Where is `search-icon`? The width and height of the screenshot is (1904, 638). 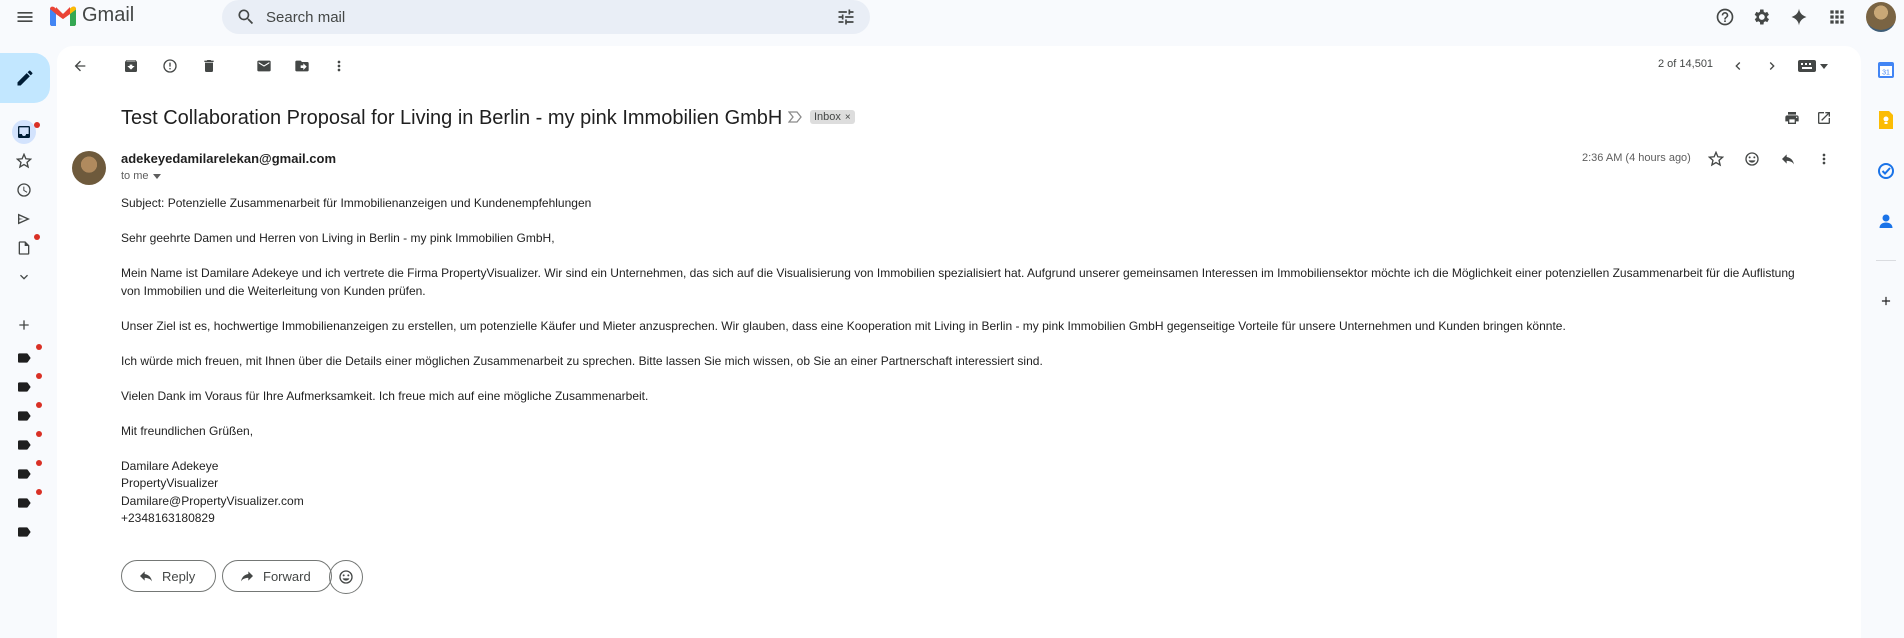 search-icon is located at coordinates (246, 17).